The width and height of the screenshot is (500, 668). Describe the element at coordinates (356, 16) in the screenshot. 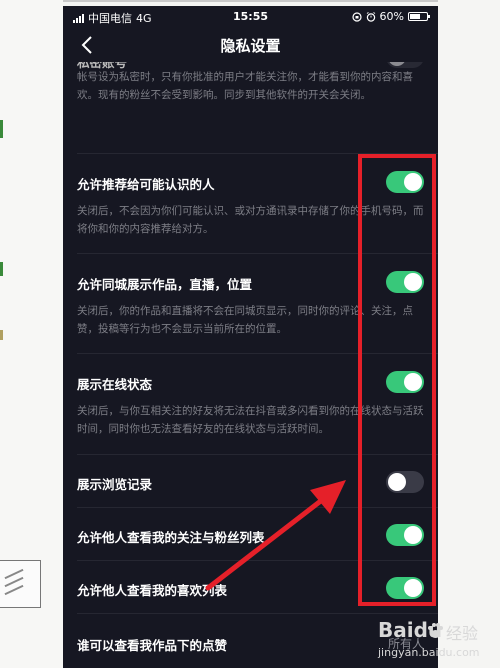

I see `rotation-lock-icon` at that location.